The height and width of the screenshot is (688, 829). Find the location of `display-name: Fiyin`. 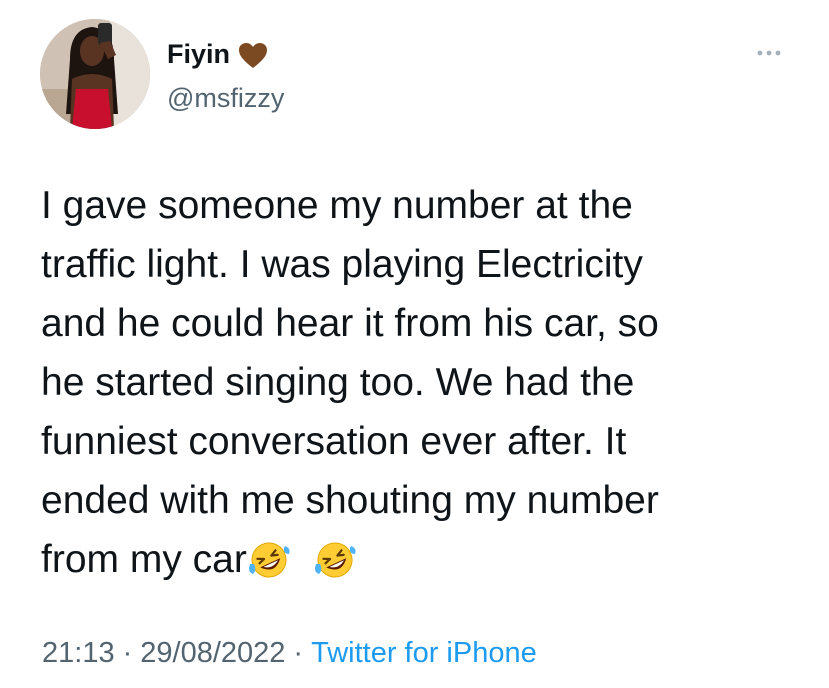

display-name: Fiyin is located at coordinates (217, 57).